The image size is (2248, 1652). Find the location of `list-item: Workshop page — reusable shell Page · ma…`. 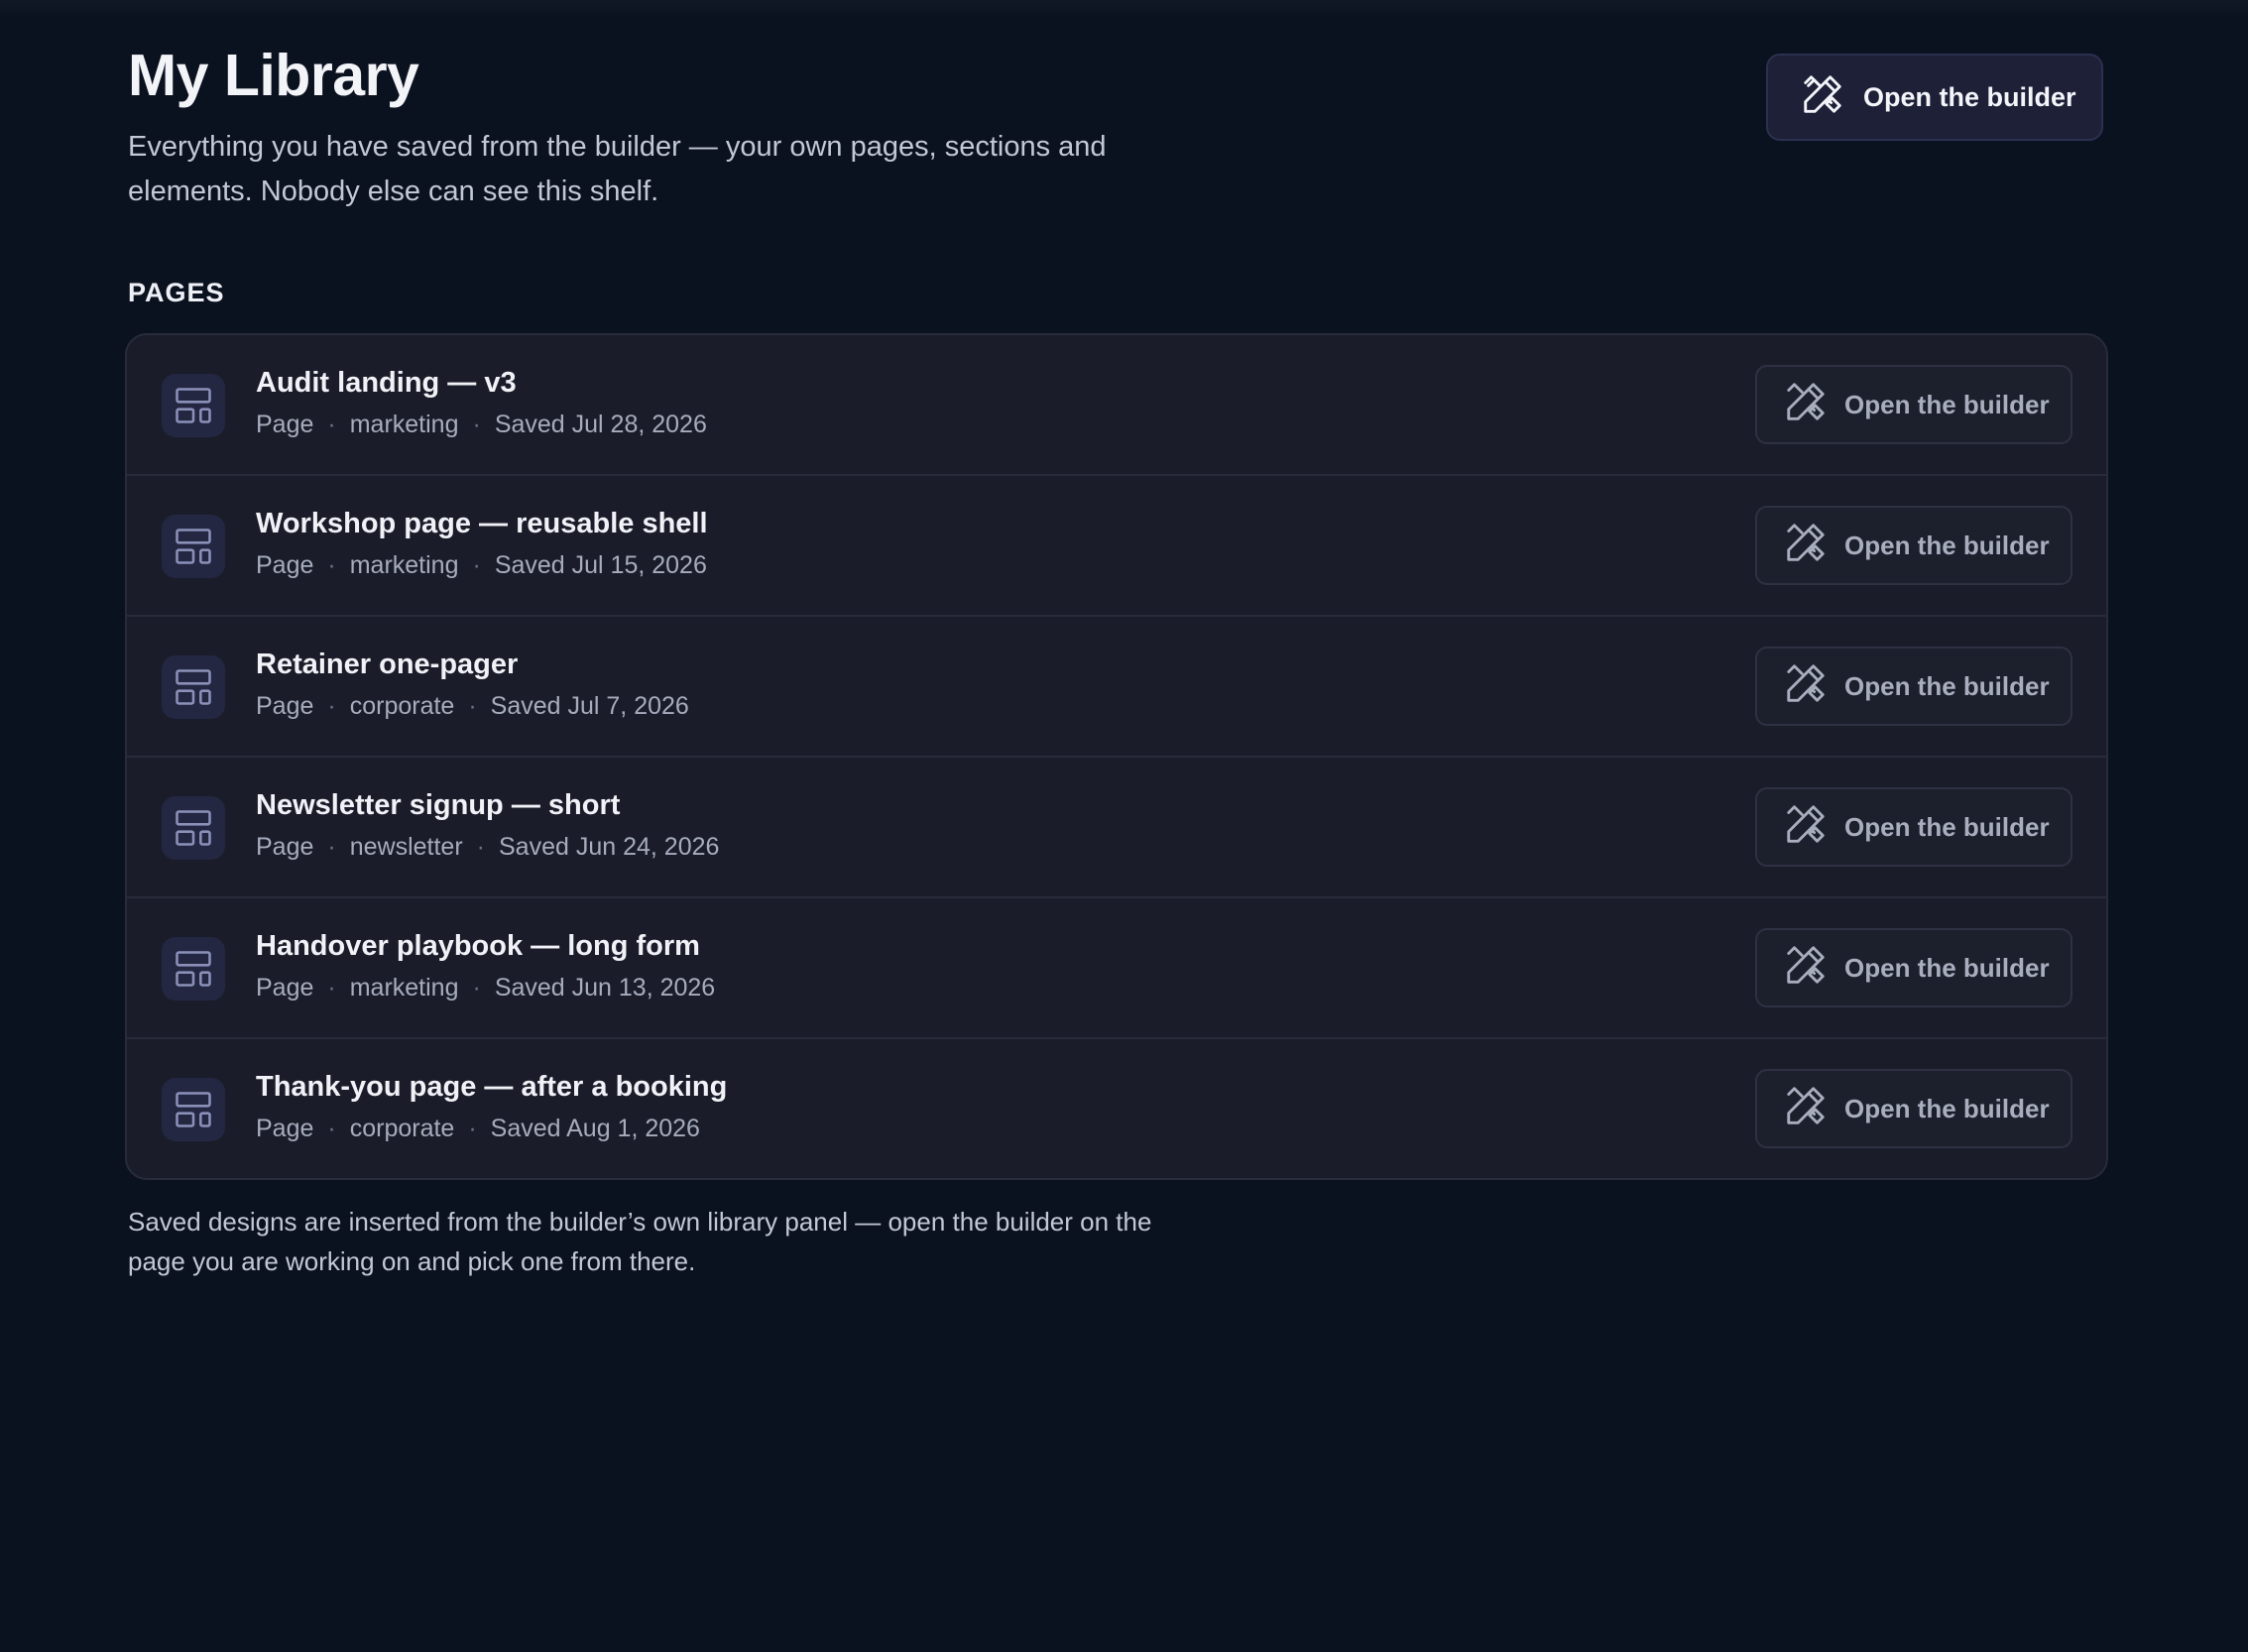

list-item: Workshop page — reusable shell Page · ma… is located at coordinates (1116, 546).